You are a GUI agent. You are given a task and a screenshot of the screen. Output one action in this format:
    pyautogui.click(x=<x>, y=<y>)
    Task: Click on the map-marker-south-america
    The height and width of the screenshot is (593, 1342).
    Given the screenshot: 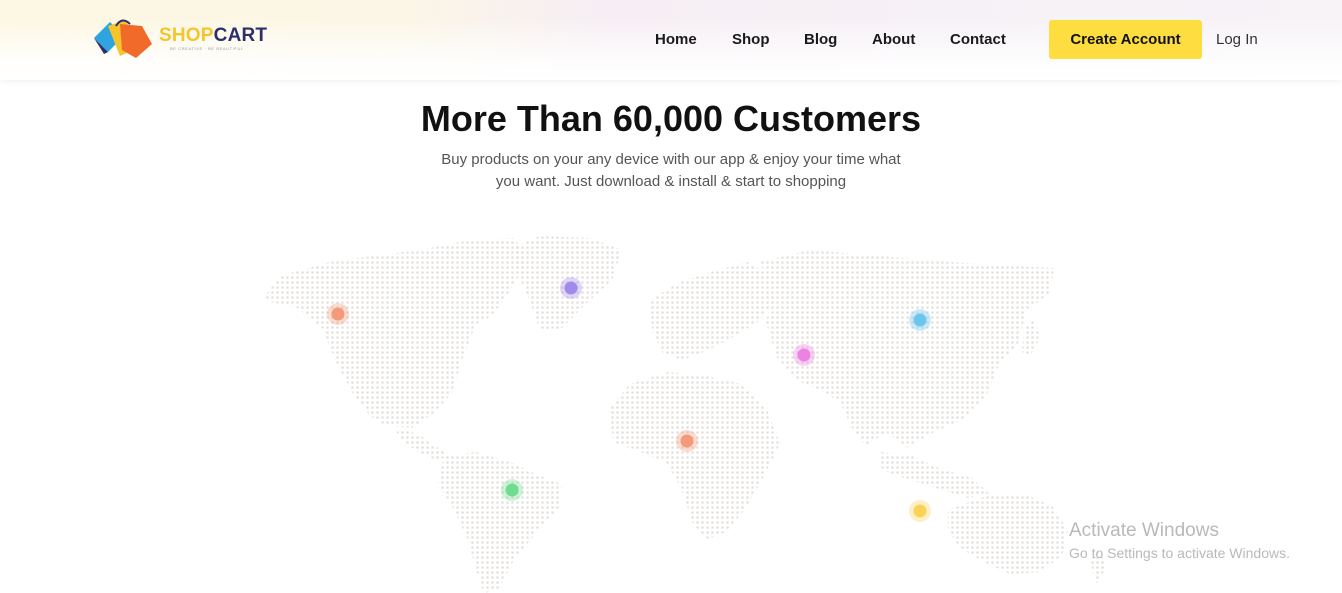 What is the action you would take?
    pyautogui.click(x=512, y=490)
    